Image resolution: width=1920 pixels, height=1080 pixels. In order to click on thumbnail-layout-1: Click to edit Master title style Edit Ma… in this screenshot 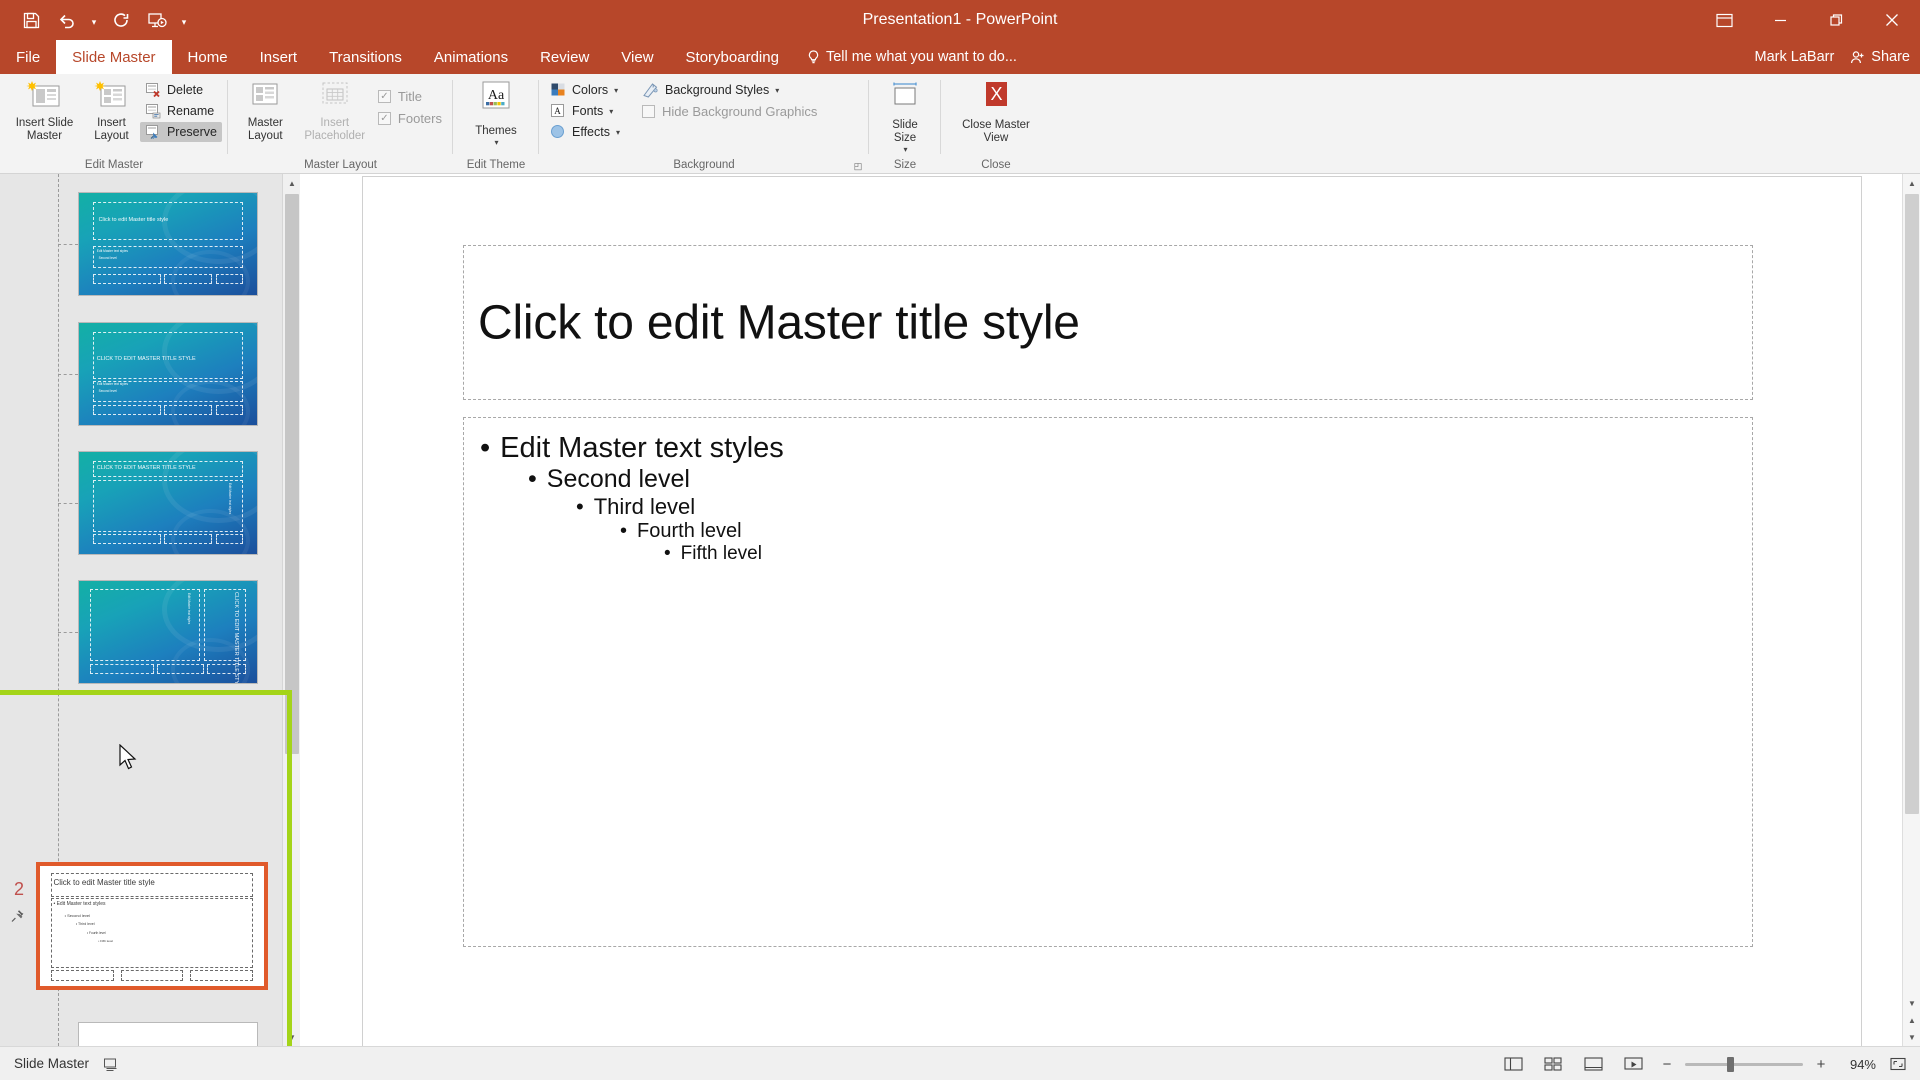, I will do `click(158, 244)`.